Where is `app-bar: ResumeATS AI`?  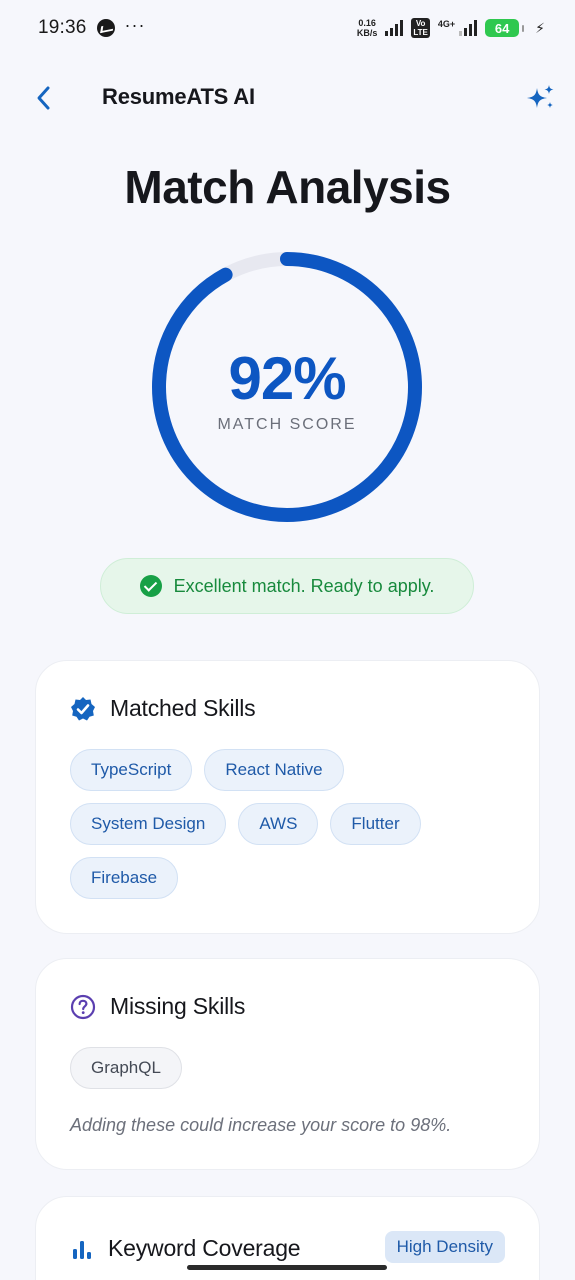
app-bar: ResumeATS AI is located at coordinates (287, 98).